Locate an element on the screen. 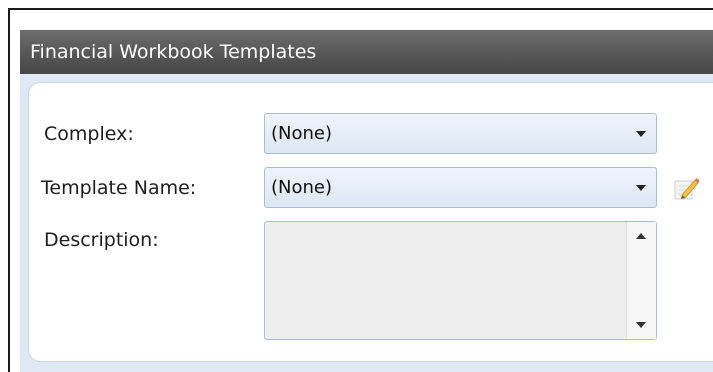 The image size is (713, 372). pencil-edit-icon is located at coordinates (686, 188).